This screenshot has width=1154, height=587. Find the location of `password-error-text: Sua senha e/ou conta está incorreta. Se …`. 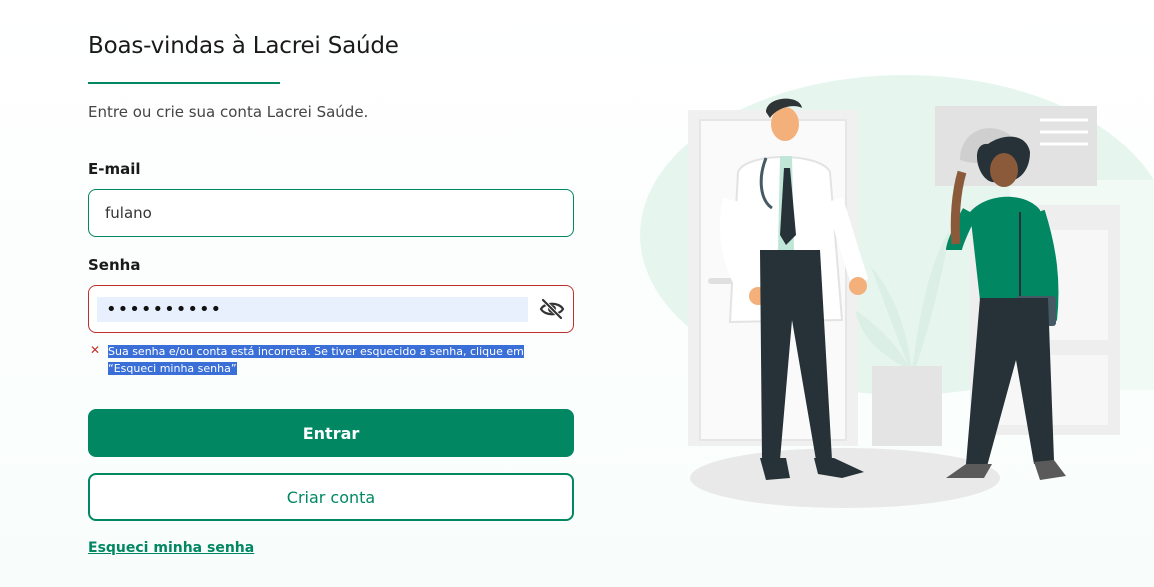

password-error-text: Sua senha e/ou conta está incorreta. Se … is located at coordinates (316, 360).